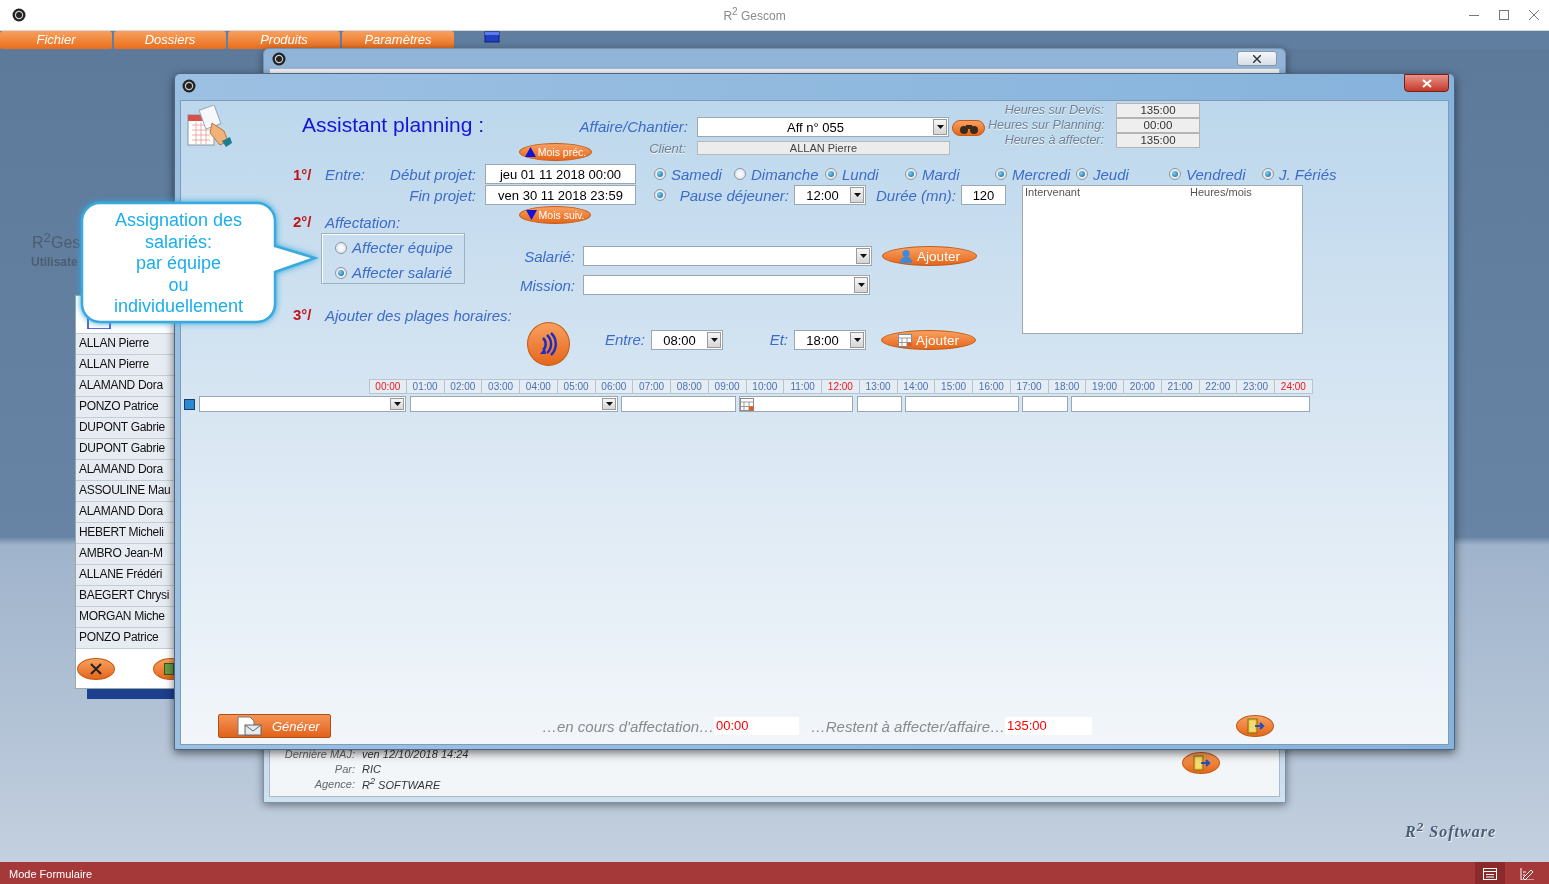  Describe the element at coordinates (125, 574) in the screenshot. I see `list-item: ALLANE Frédéri` at that location.